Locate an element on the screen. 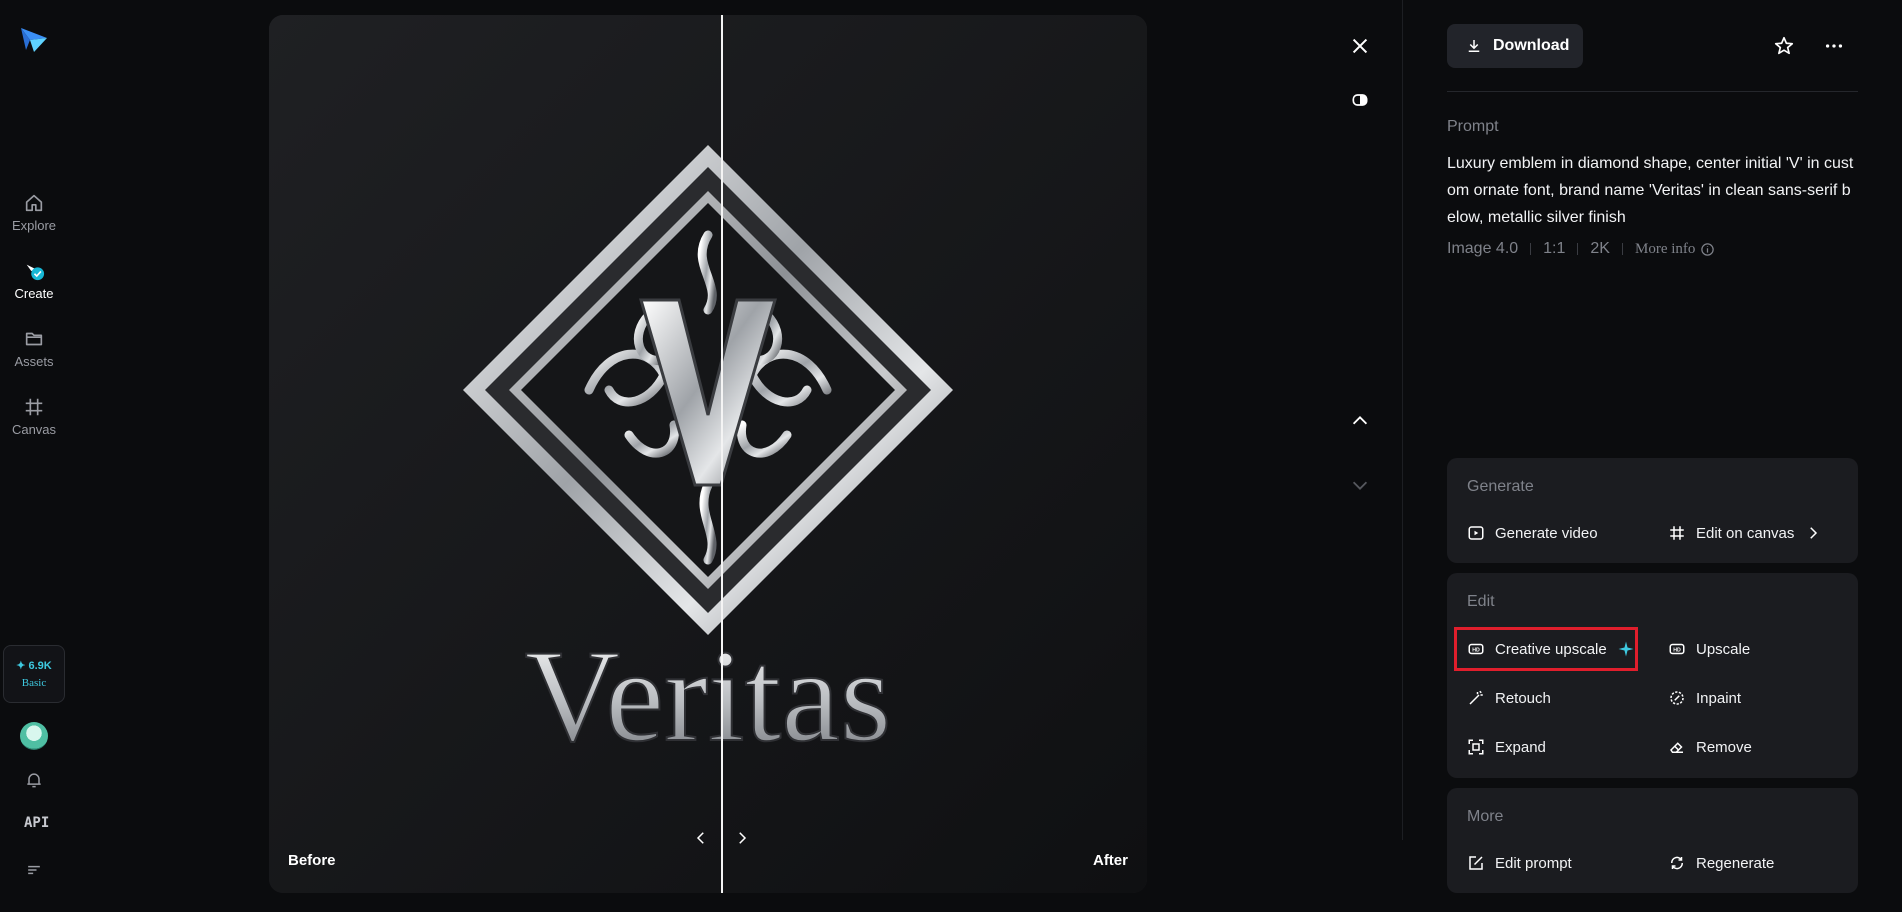 The height and width of the screenshot is (912, 1902). create-icon is located at coordinates (35, 272).